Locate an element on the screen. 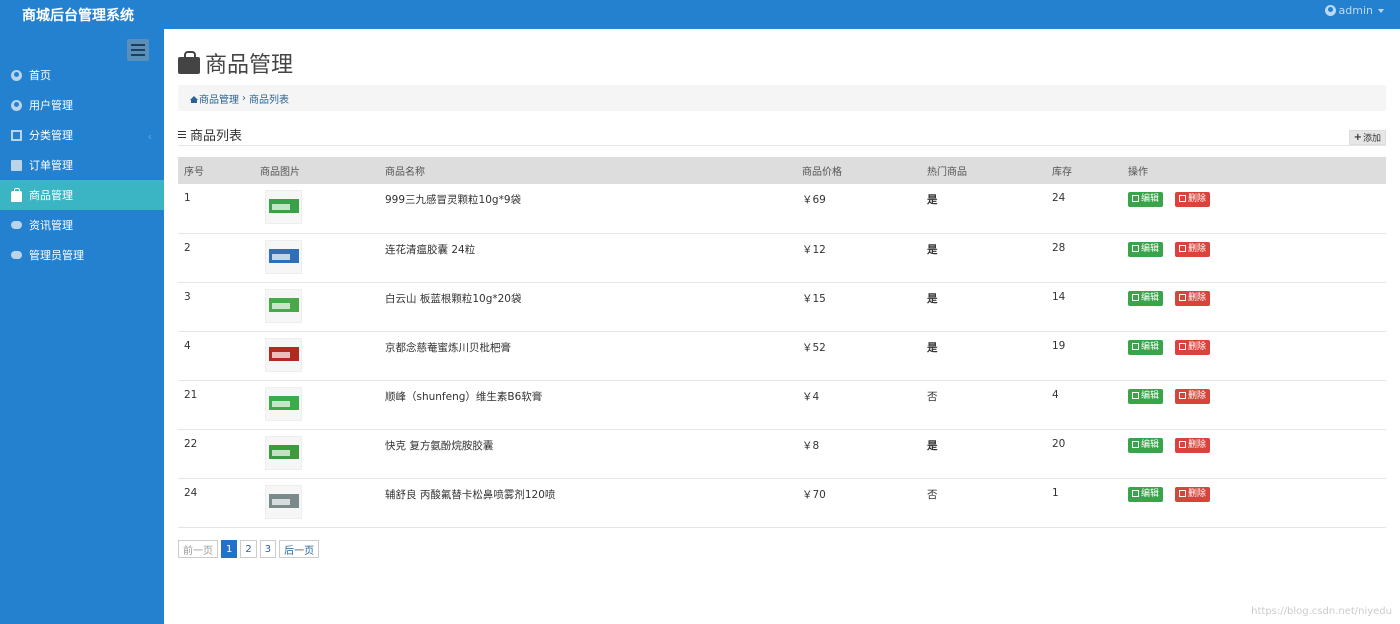 The height and width of the screenshot is (624, 1400). table-row: 4 京都念慈菴蜜炼川贝枇杷膏 ￥52 是 19 编辑 删除 is located at coordinates (782, 356).